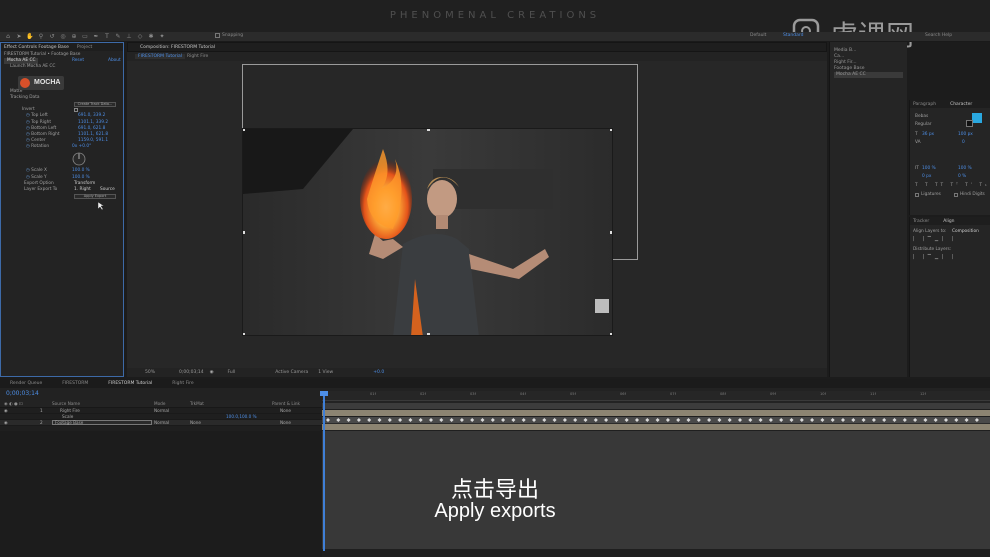 The height and width of the screenshot is (557, 990). What do you see at coordinates (182, 383) in the screenshot?
I see `tab-right-fire: Right Fire` at bounding box center [182, 383].